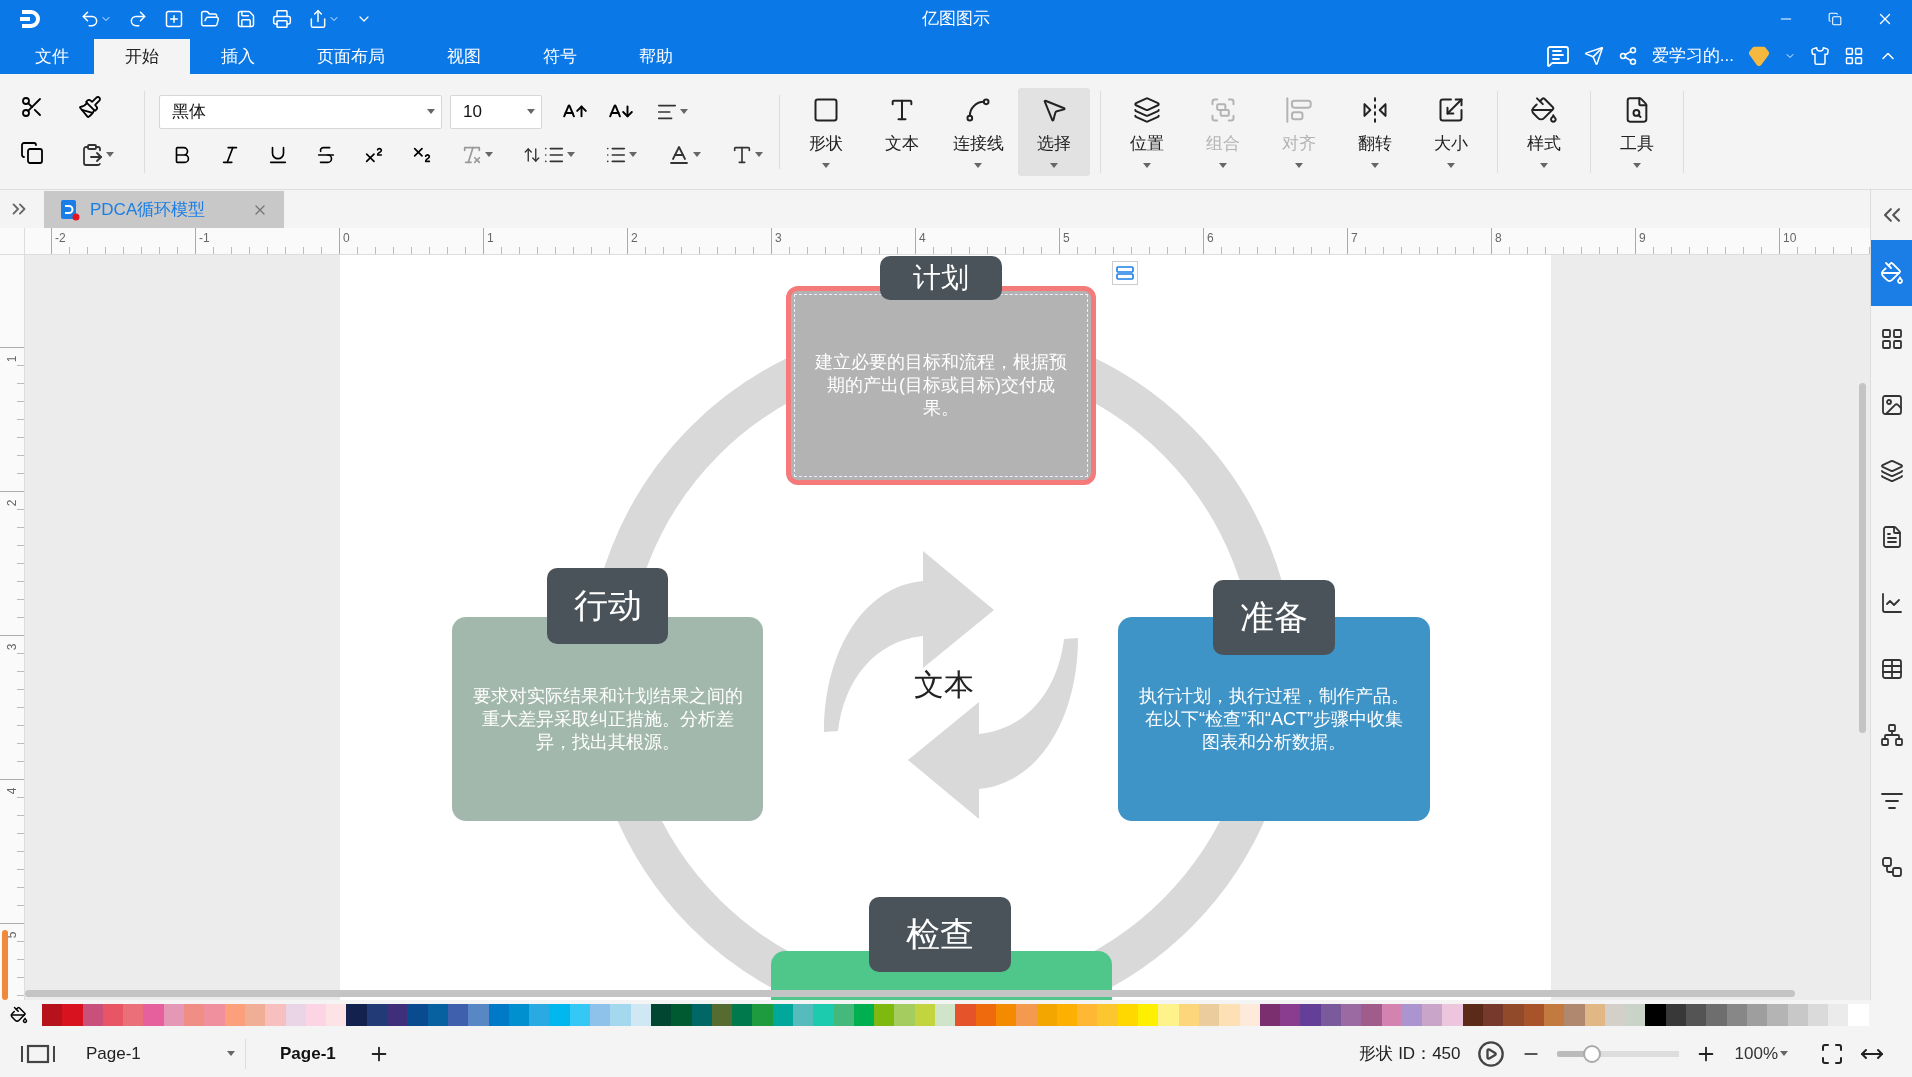 This screenshot has height=1077, width=1912. Describe the element at coordinates (607, 719) in the screenshot. I see `stage-description: 要求对实际结果和计划结果之间的重大差异采取纠正措施。分析差异，找出其根源。` at that location.